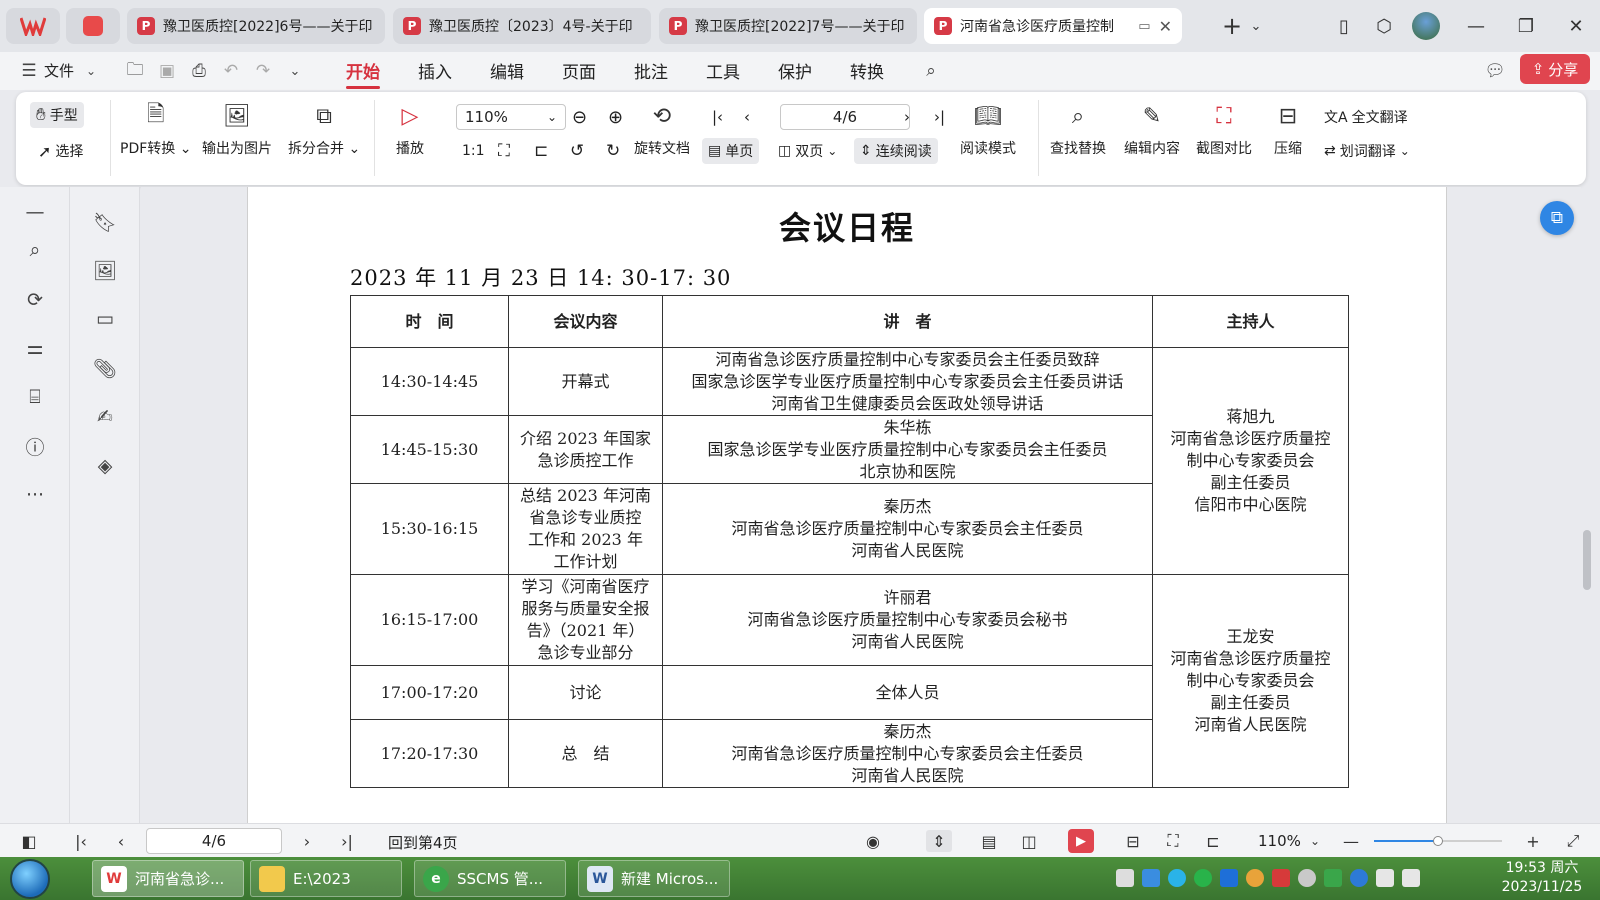  What do you see at coordinates (939, 841) in the screenshot?
I see `continuous-view-icon: ⇕` at bounding box center [939, 841].